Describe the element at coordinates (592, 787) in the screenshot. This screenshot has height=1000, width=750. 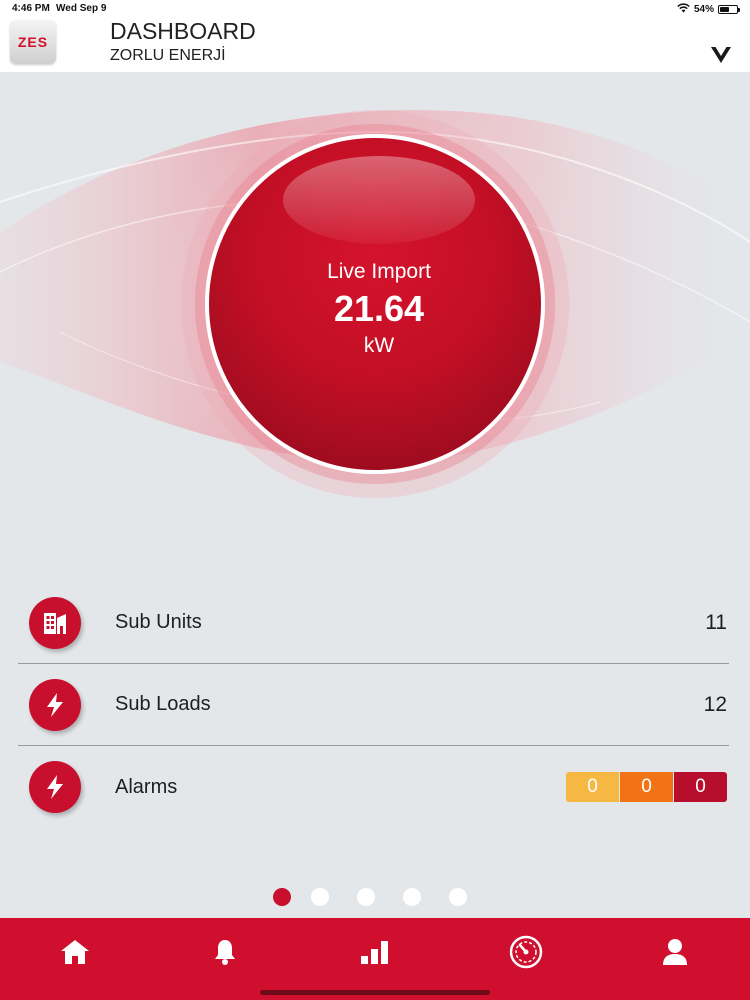
I see `alarm-badge-low: 0` at that location.